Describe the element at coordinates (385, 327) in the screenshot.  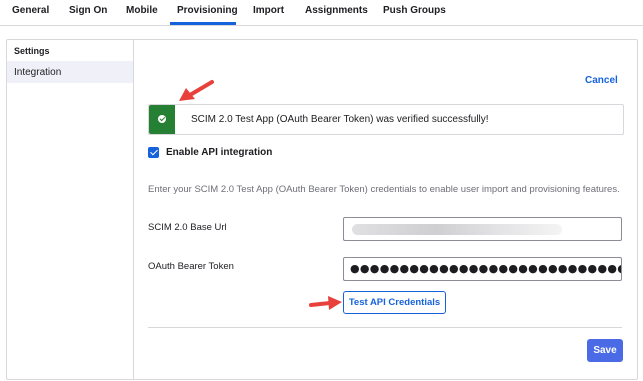
I see `divider` at that location.